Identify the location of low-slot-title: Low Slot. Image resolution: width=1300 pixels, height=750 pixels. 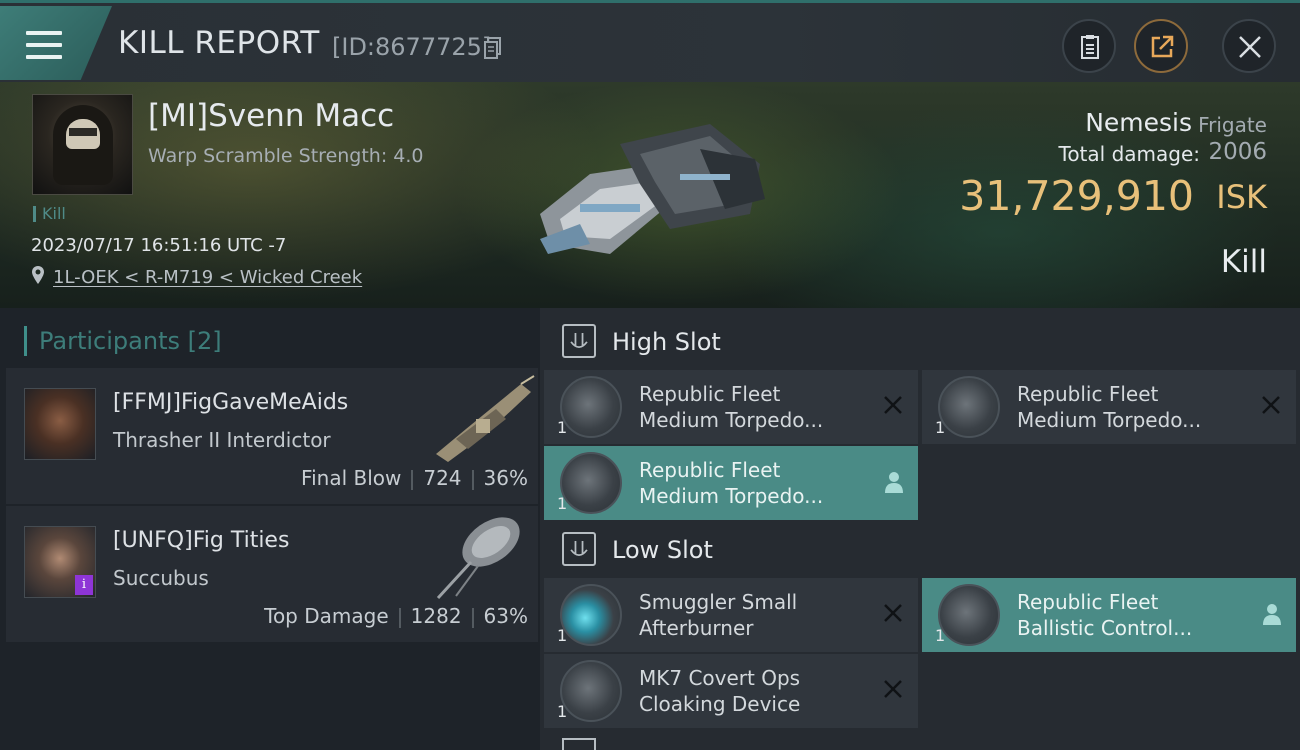
(662, 550).